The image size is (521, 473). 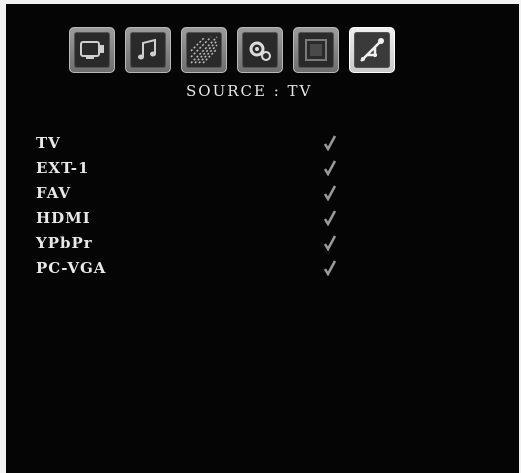 I want to click on source-icon, so click(x=372, y=50).